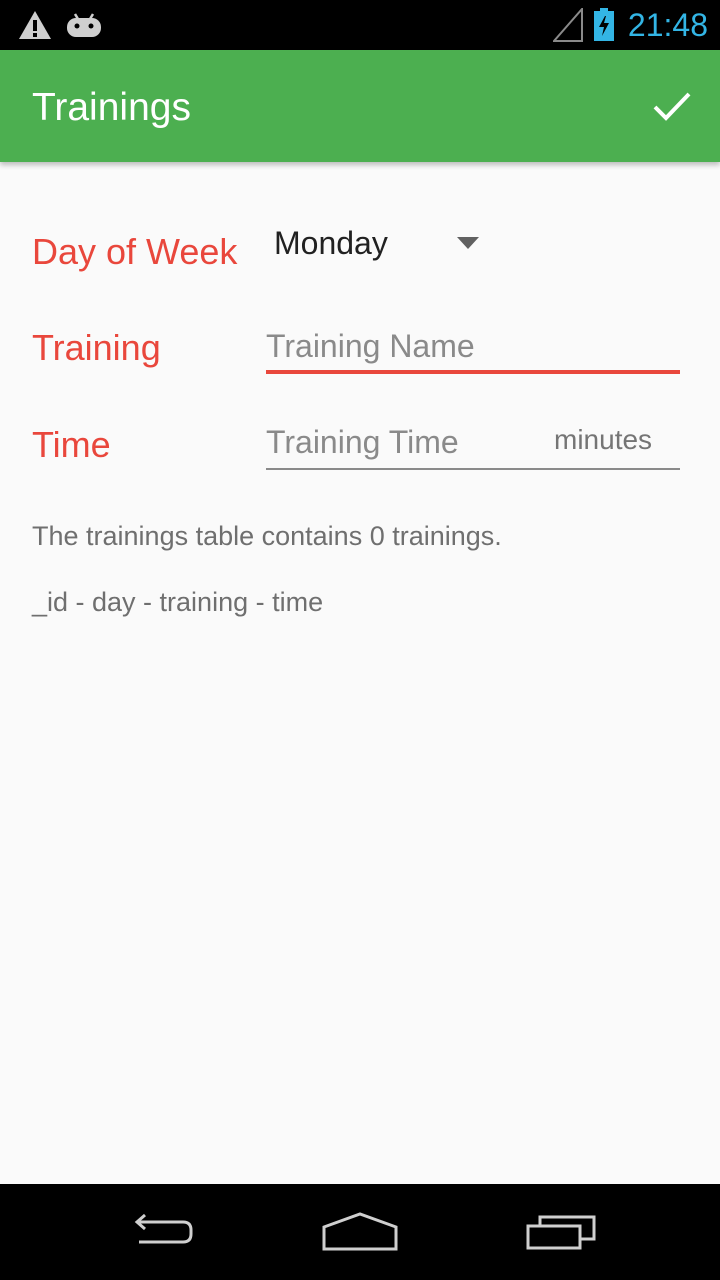  What do you see at coordinates (667, 25) in the screenshot?
I see `status-clock: 21:48` at bounding box center [667, 25].